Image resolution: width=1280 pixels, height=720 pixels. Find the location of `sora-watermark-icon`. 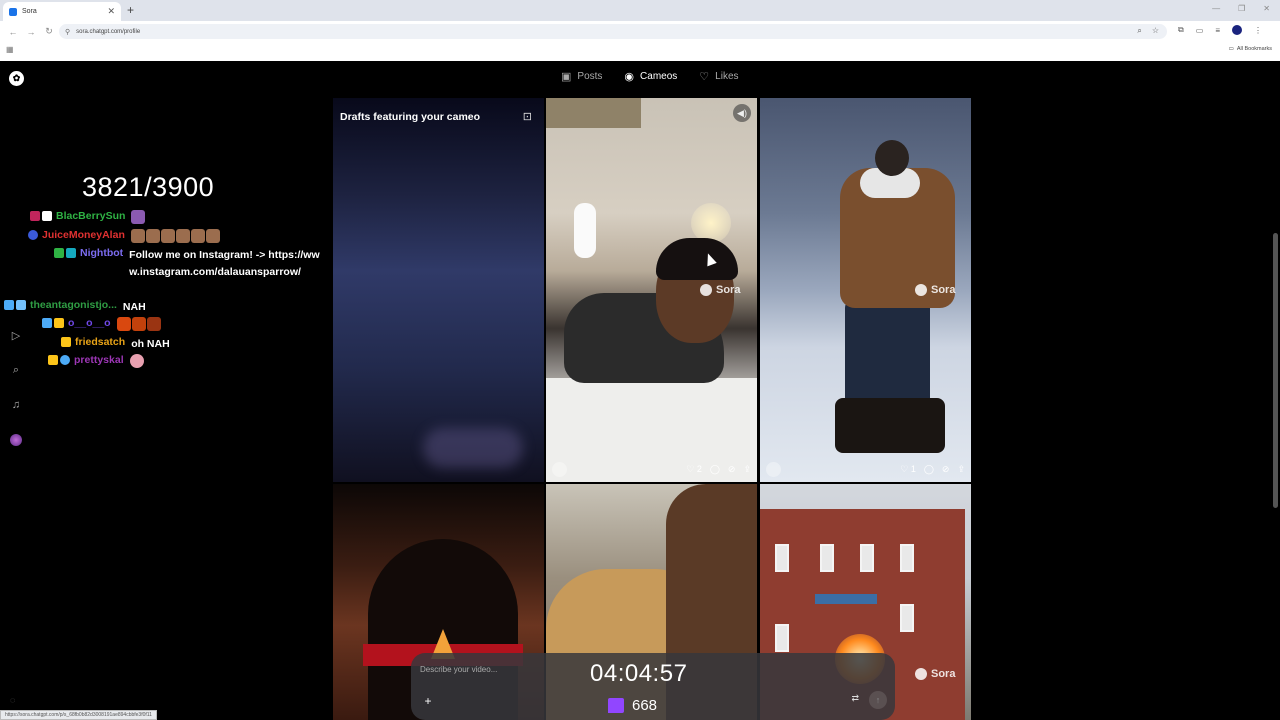

sora-watermark-icon is located at coordinates (921, 290).